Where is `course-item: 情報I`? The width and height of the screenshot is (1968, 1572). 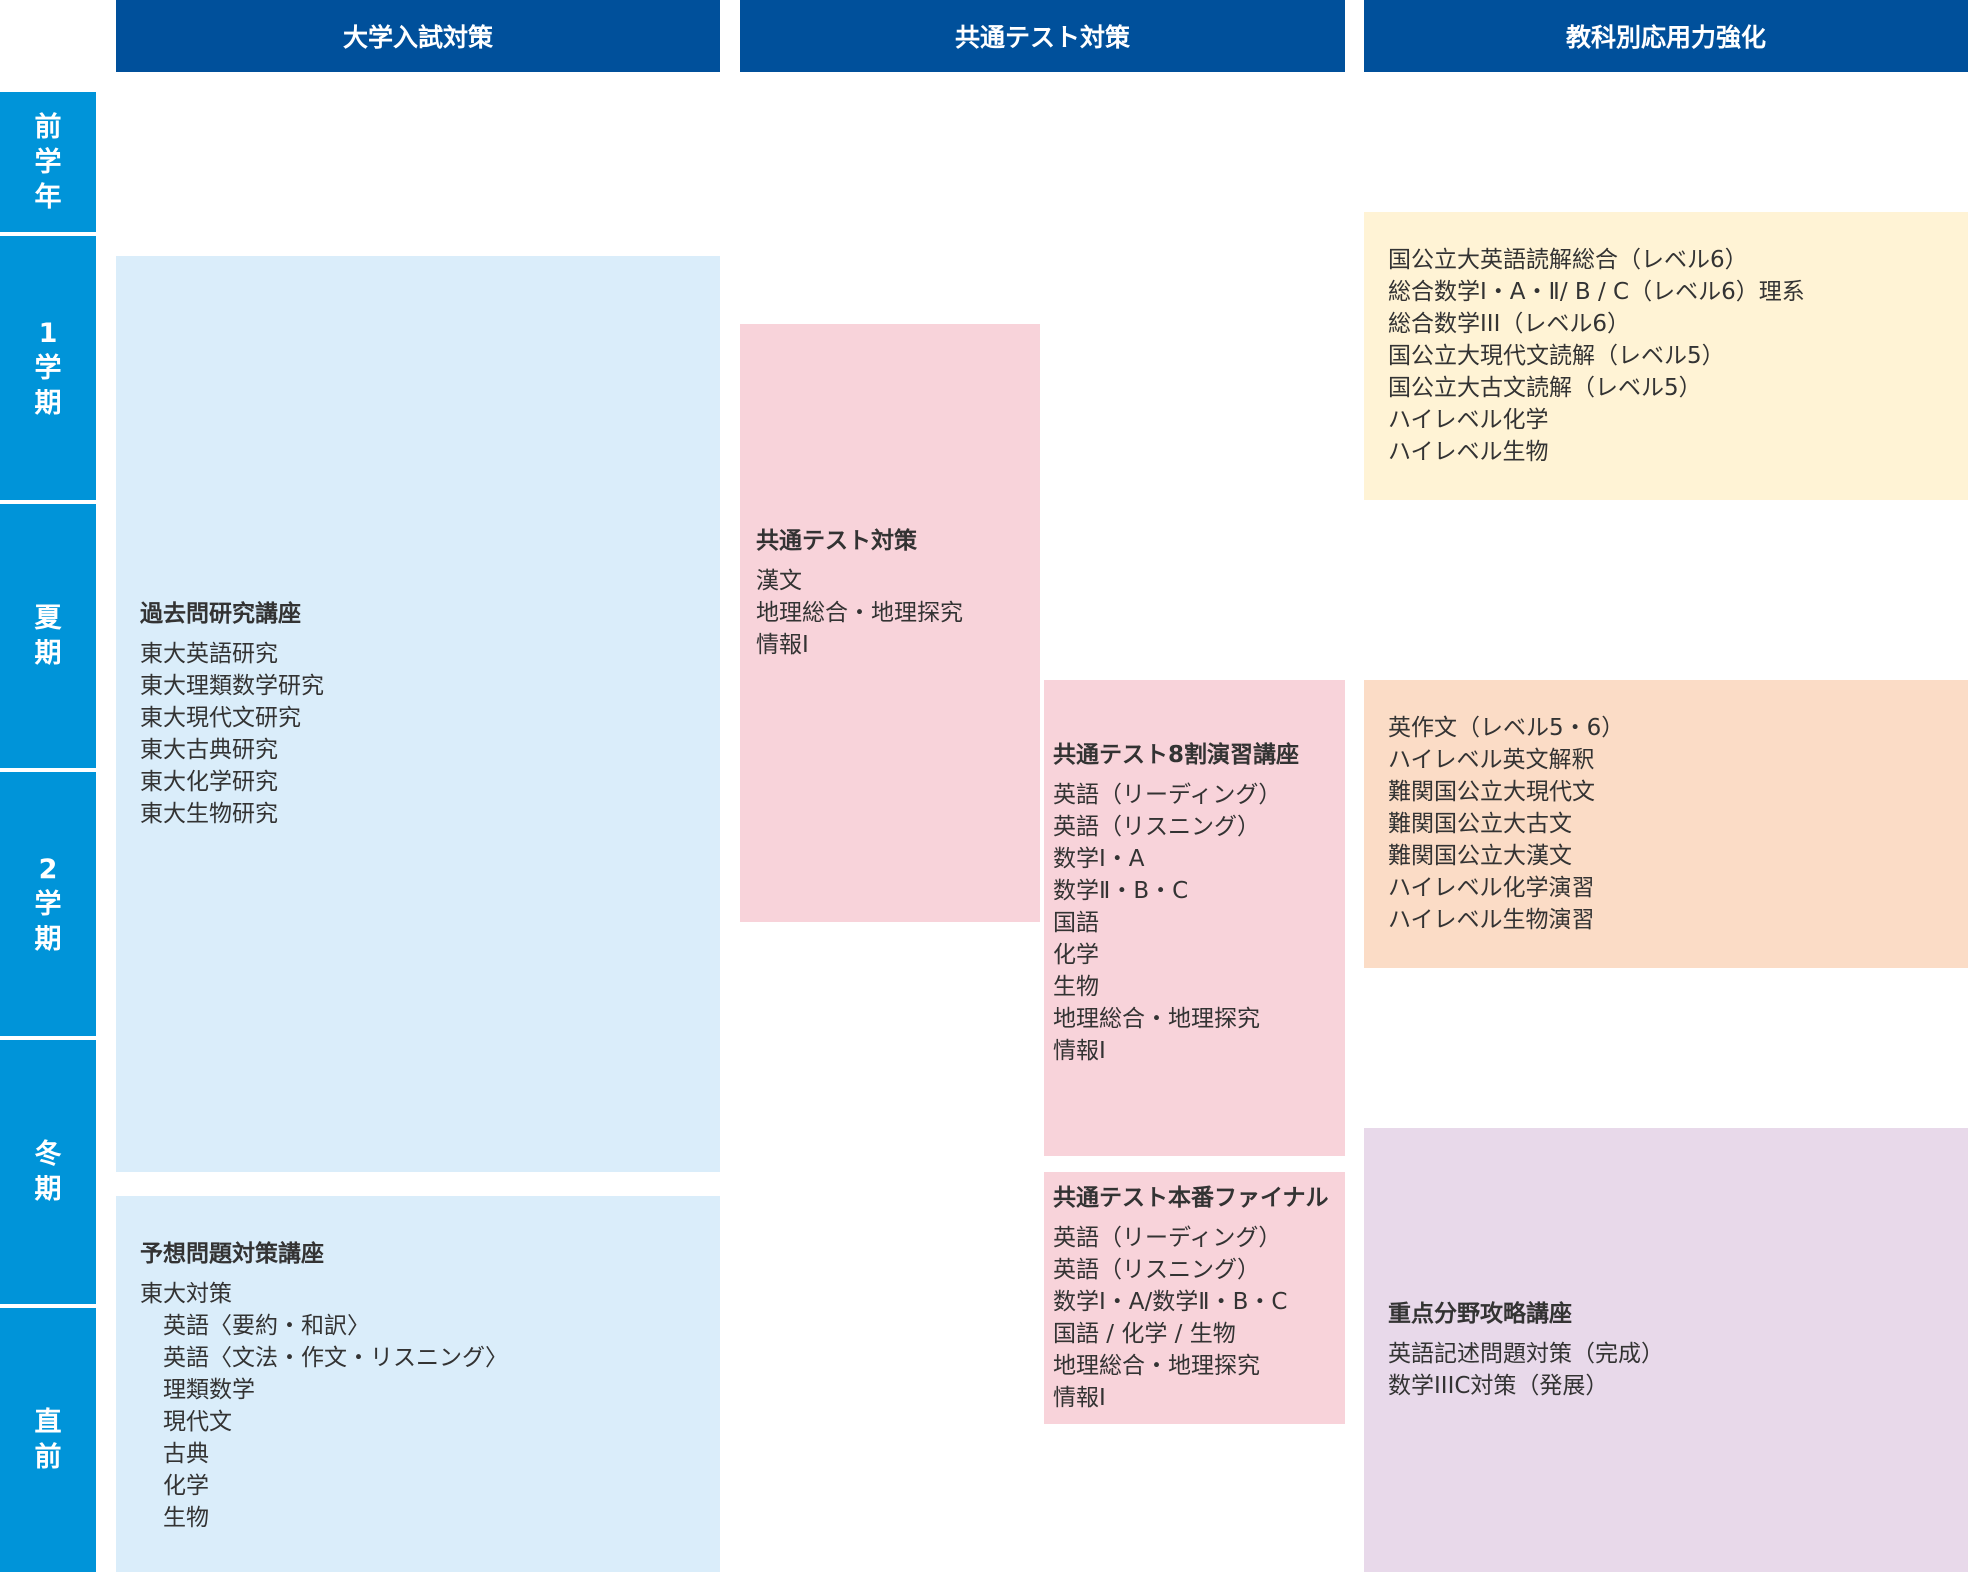 course-item: 情報I is located at coordinates (782, 645).